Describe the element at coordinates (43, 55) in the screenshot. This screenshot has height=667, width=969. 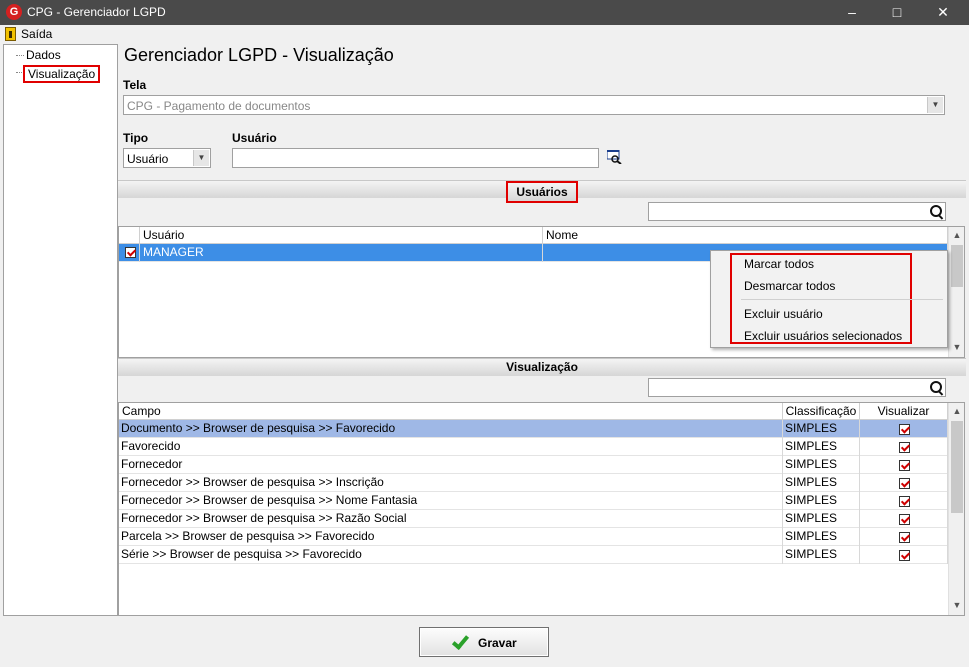
I see `tree-item-dados: Dados` at that location.